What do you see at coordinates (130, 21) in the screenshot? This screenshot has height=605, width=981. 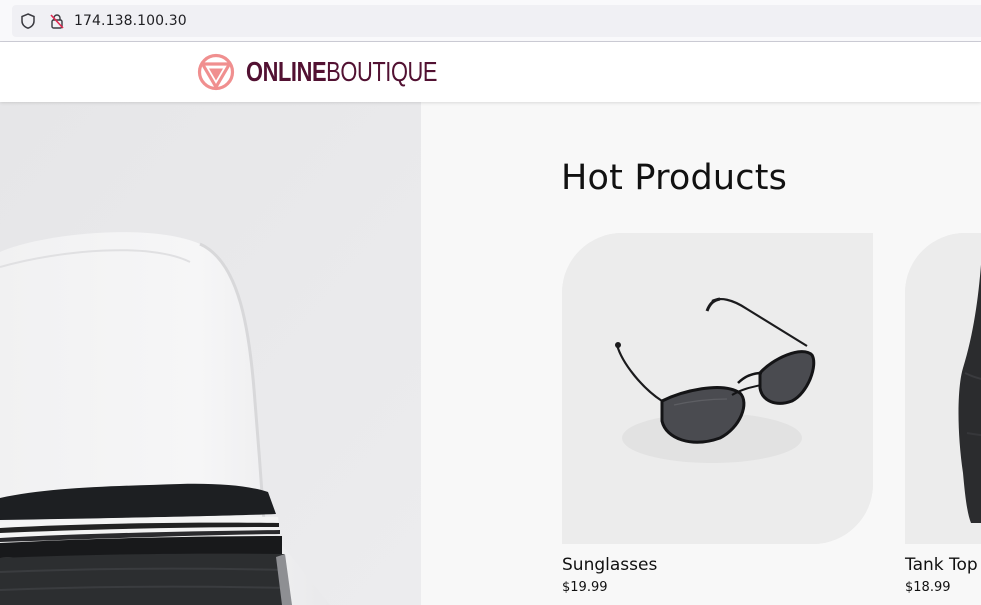 I see `url-text: 174.138.100.30` at bounding box center [130, 21].